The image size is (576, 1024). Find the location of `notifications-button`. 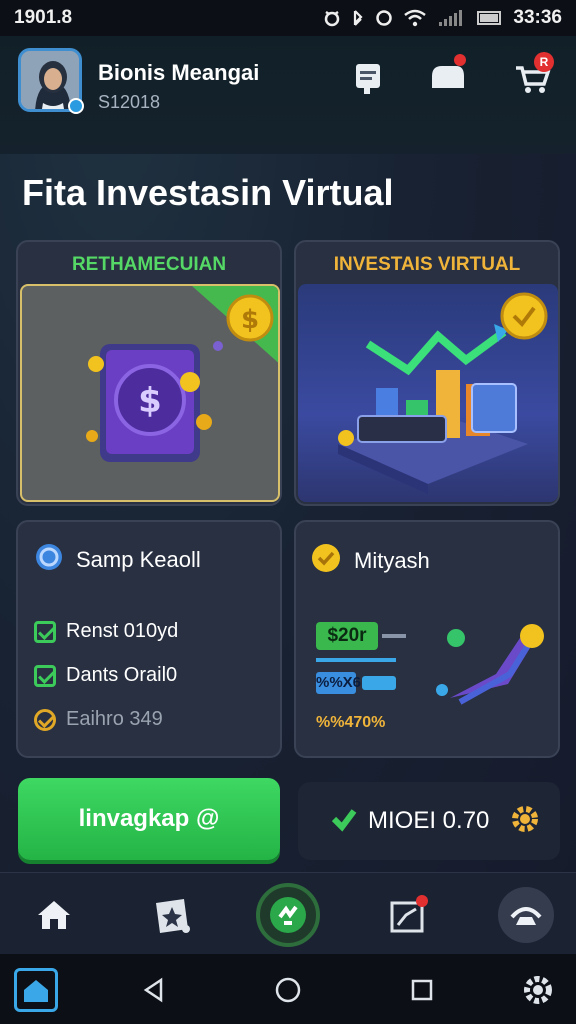

notifications-button is located at coordinates (448, 76).